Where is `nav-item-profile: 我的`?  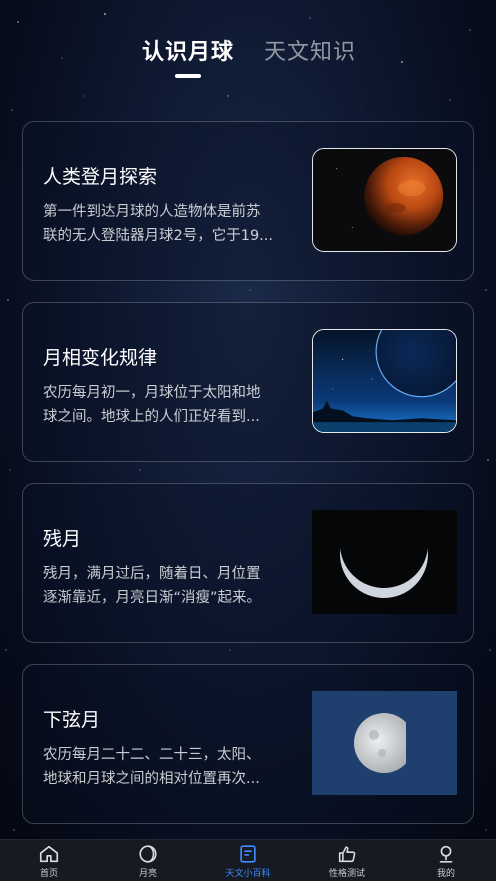 nav-item-profile: 我的 is located at coordinates (446, 861).